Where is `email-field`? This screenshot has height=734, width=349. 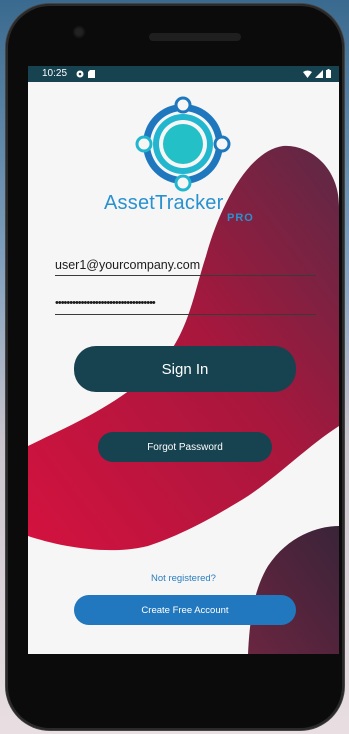 email-field is located at coordinates (185, 265).